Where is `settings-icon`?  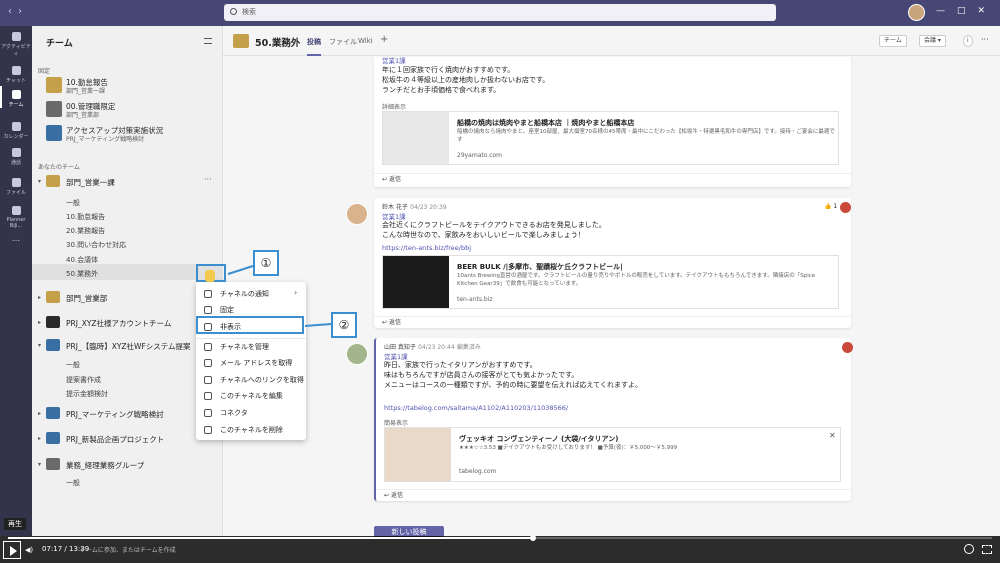
settings-icon is located at coordinates (969, 549).